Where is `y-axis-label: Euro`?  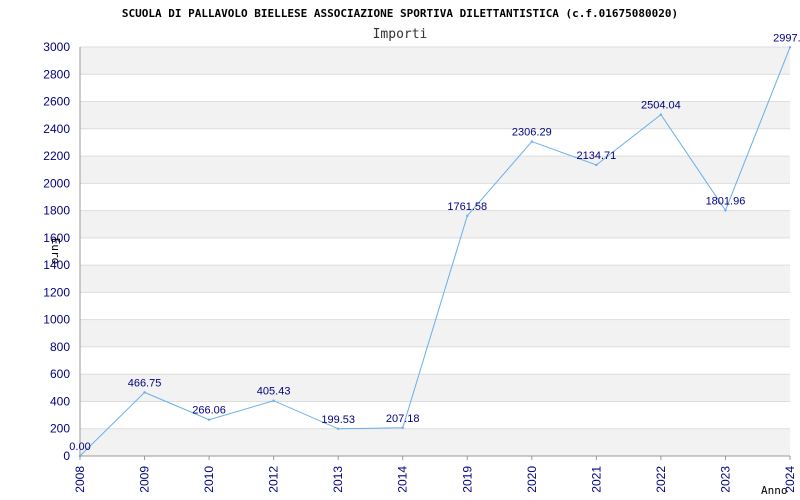 y-axis-label: Euro is located at coordinates (55, 251).